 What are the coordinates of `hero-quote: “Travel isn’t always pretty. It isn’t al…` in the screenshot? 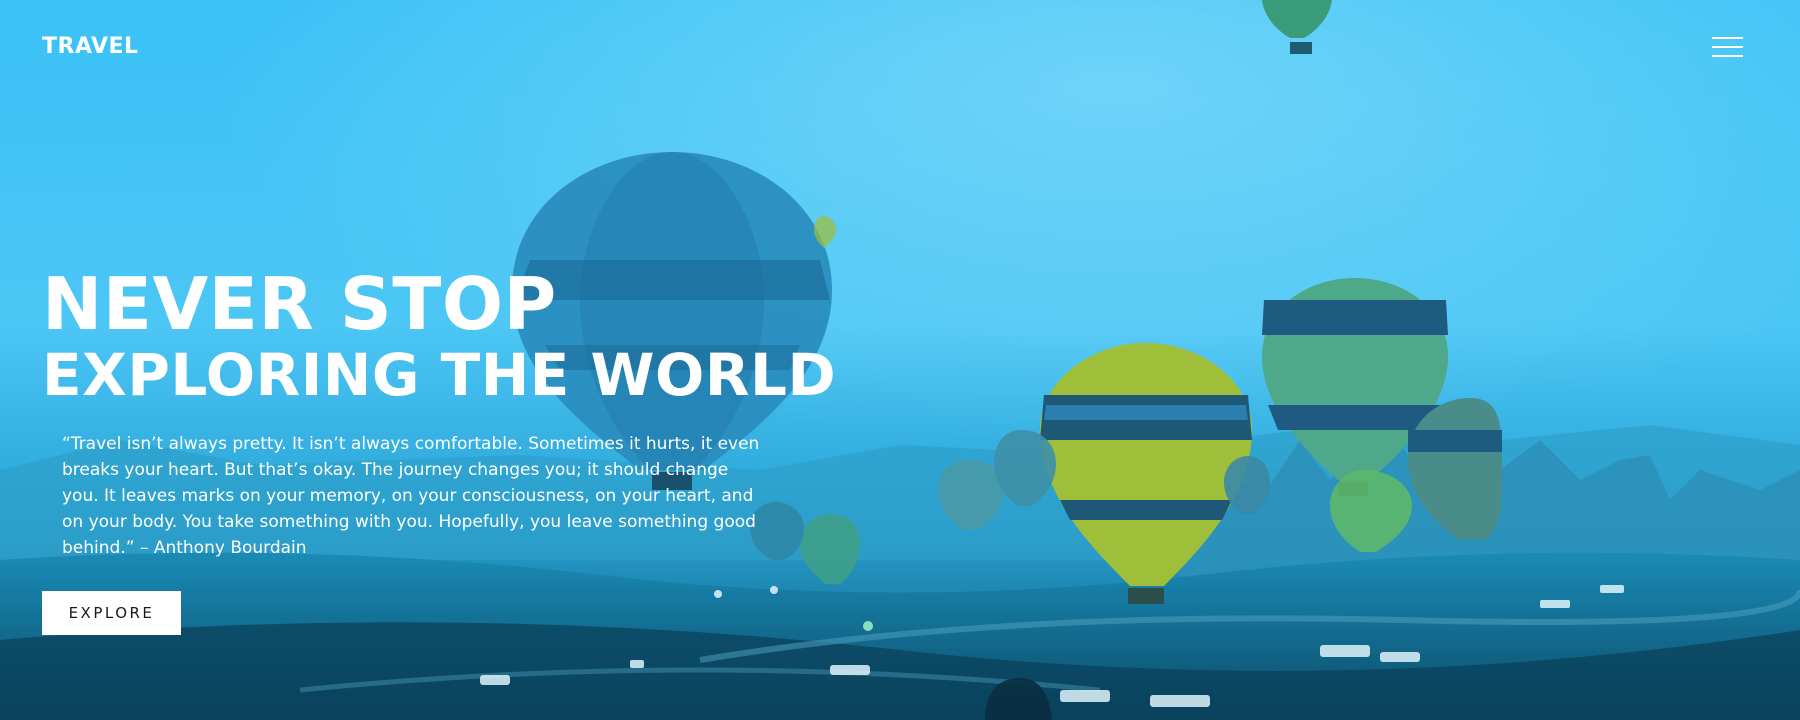 It's located at (411, 496).